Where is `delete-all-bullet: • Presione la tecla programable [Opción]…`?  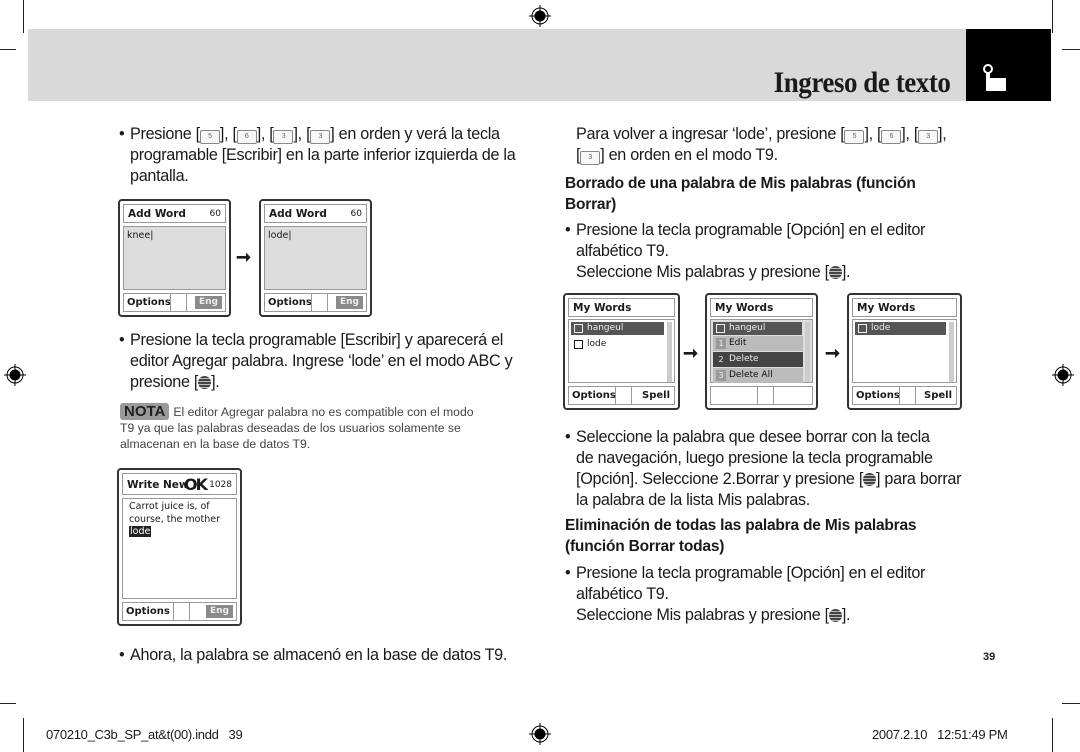 delete-all-bullet: • Presione la tecla programable [Opción]… is located at coordinates (745, 594).